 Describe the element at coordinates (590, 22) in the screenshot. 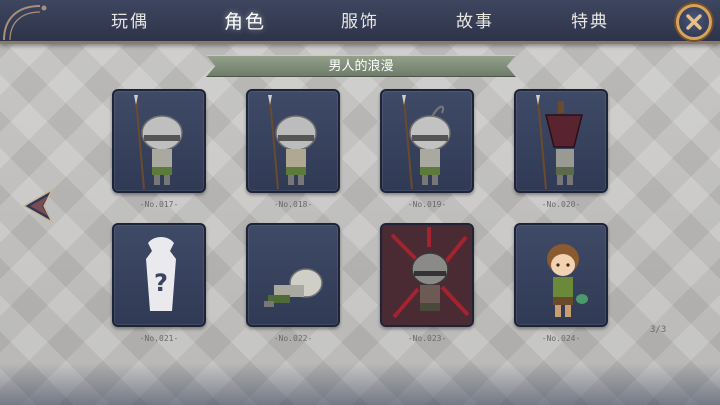

I see `tab-extras: 特典` at that location.